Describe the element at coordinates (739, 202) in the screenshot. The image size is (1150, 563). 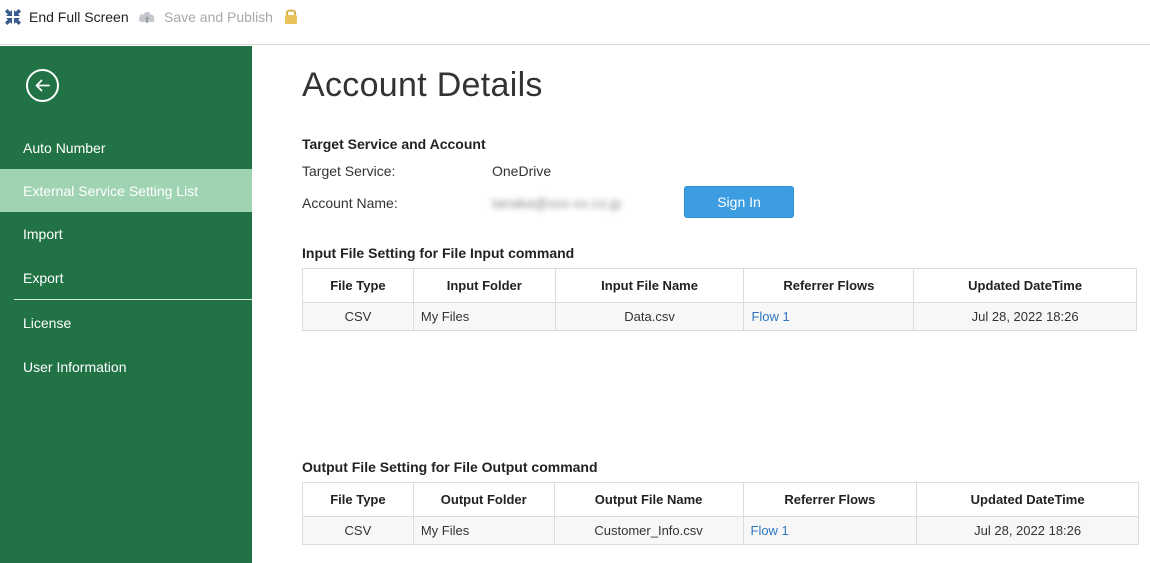
I see `sign-in-button: Sign In` at that location.